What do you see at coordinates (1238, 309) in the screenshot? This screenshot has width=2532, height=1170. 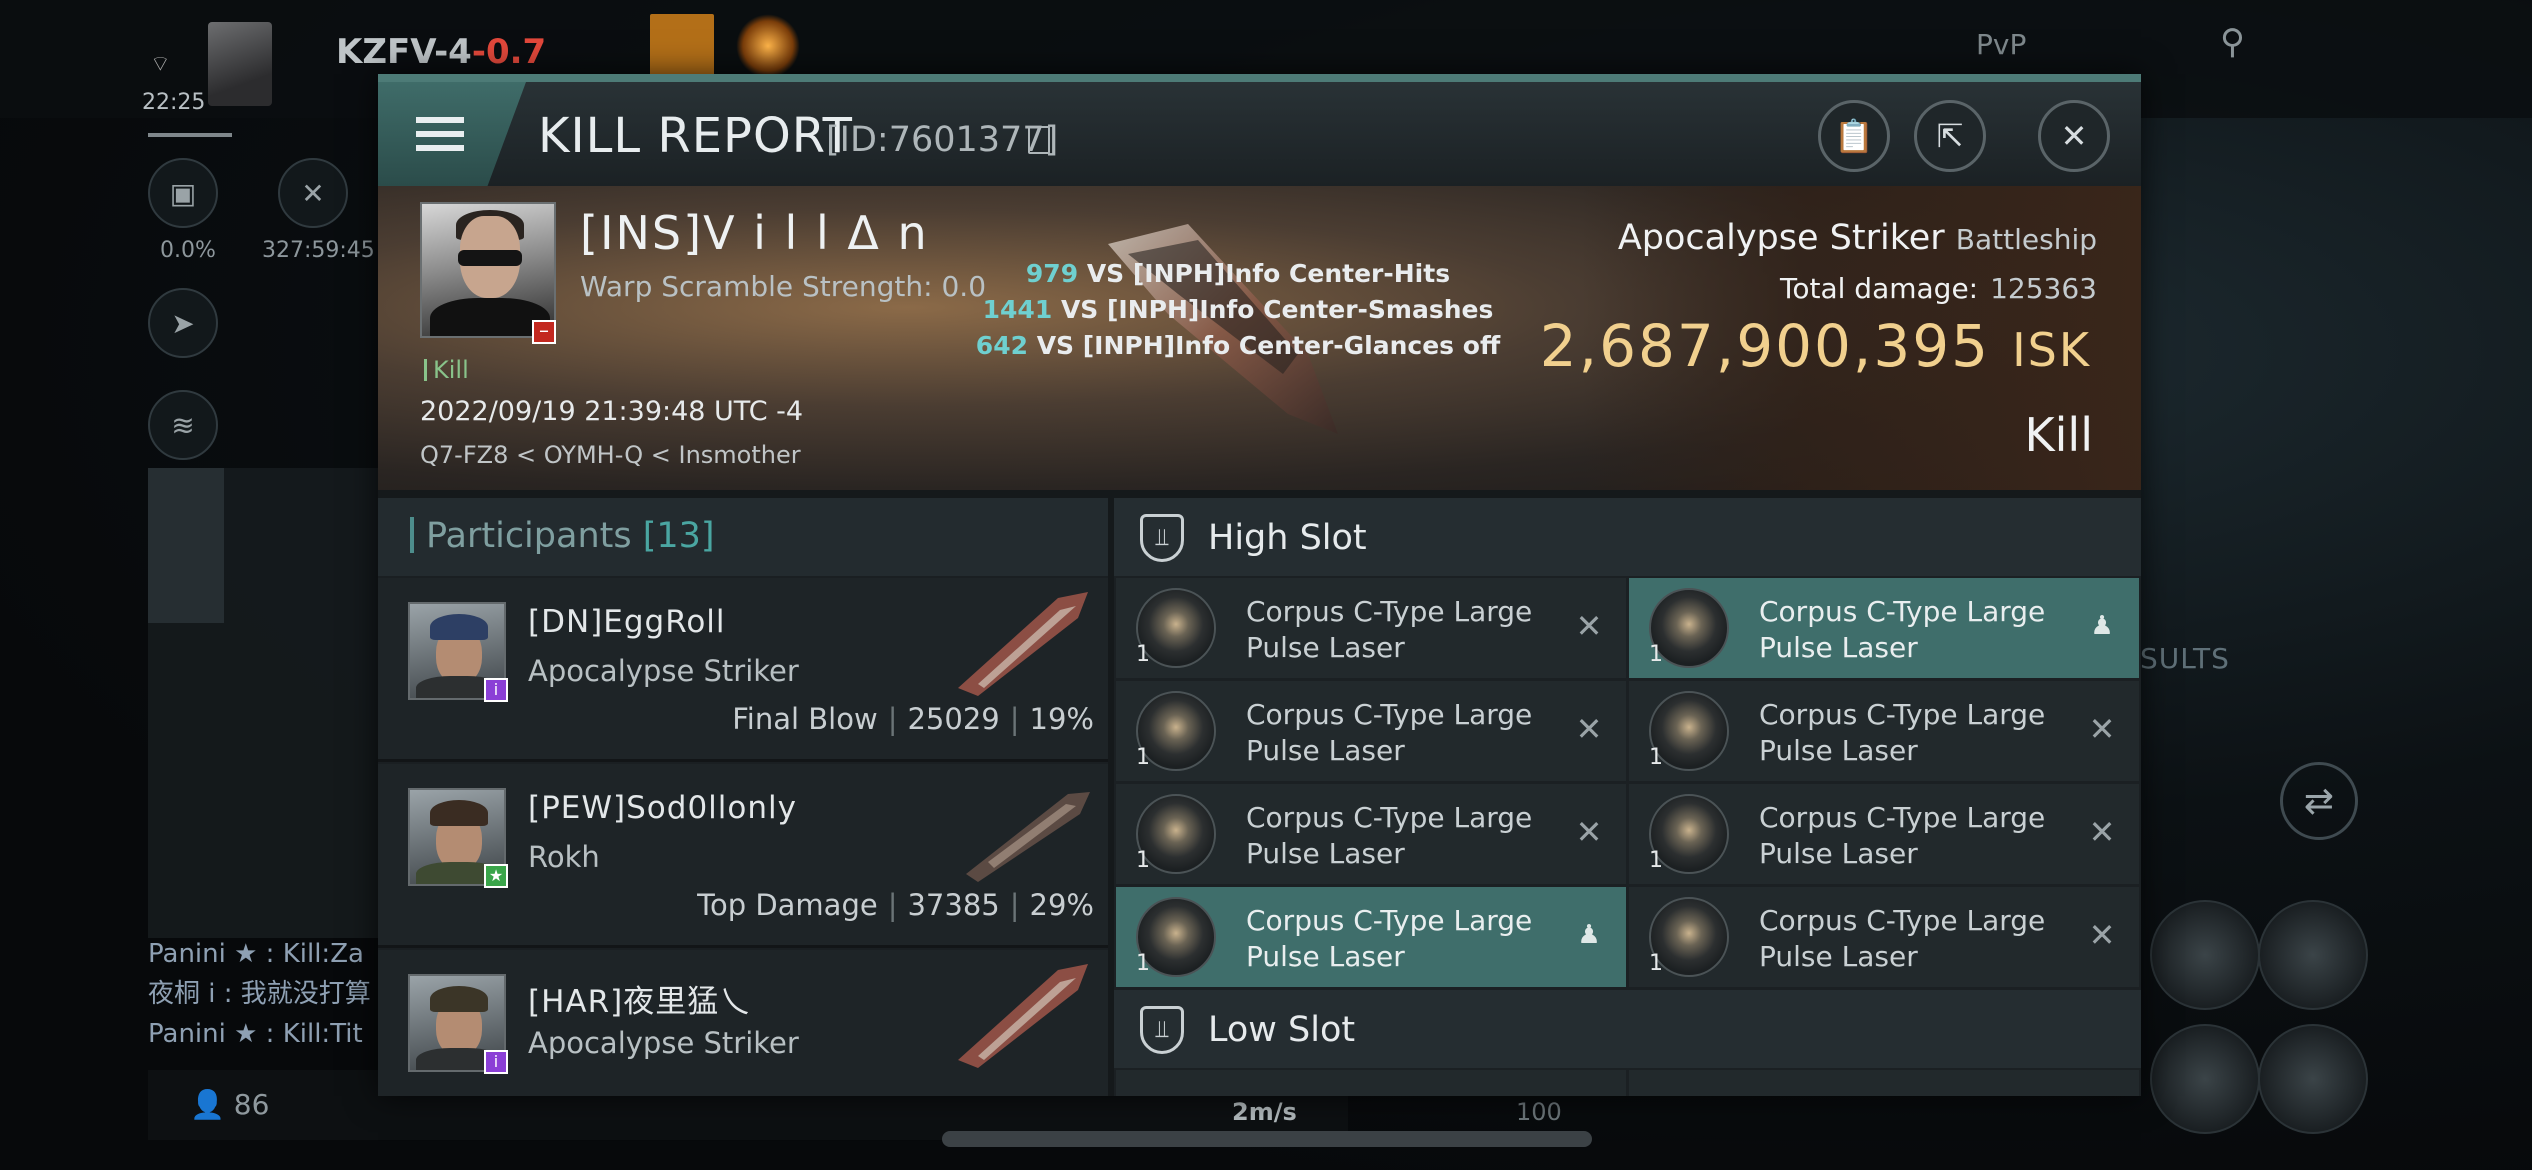 I see `hit-line: 1441 VS [INPH]Info Center-Smashes` at bounding box center [1238, 309].